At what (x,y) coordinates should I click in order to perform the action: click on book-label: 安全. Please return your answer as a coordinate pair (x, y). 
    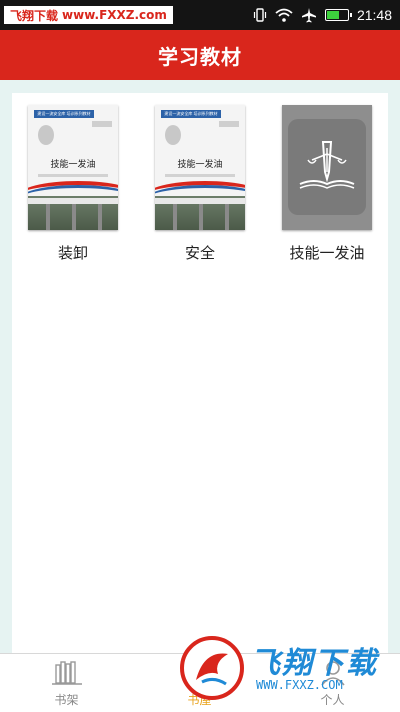
    Looking at the image, I should click on (200, 252).